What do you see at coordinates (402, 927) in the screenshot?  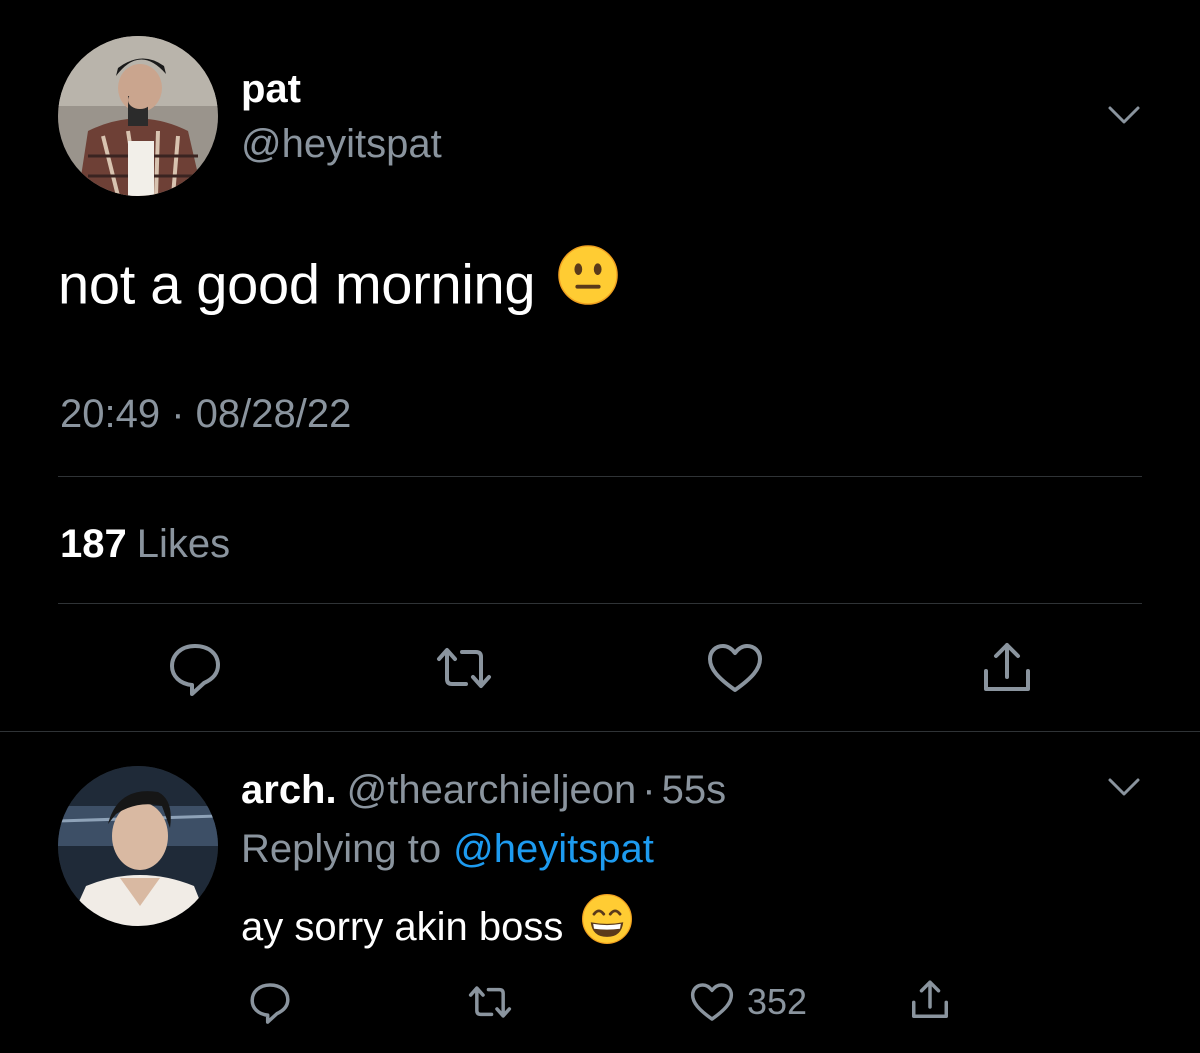 I see `reply-text-body: ay sorry akin boss` at bounding box center [402, 927].